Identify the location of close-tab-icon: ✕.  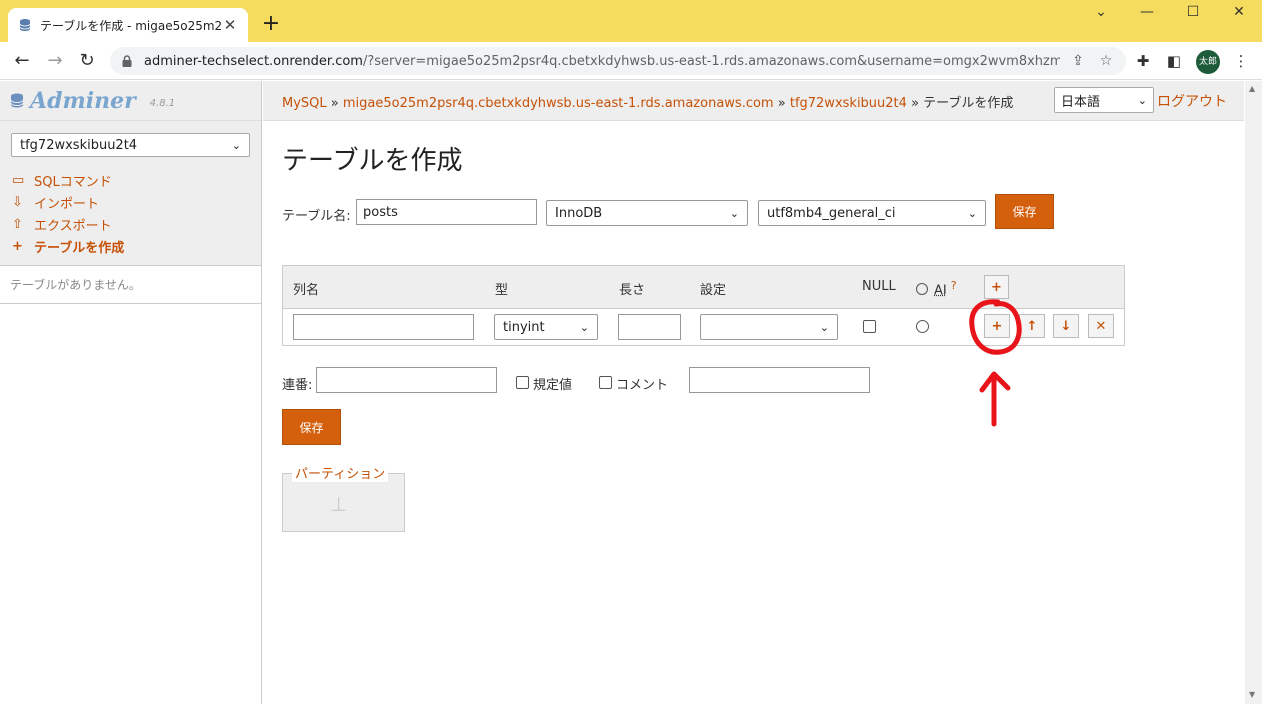
(230, 25).